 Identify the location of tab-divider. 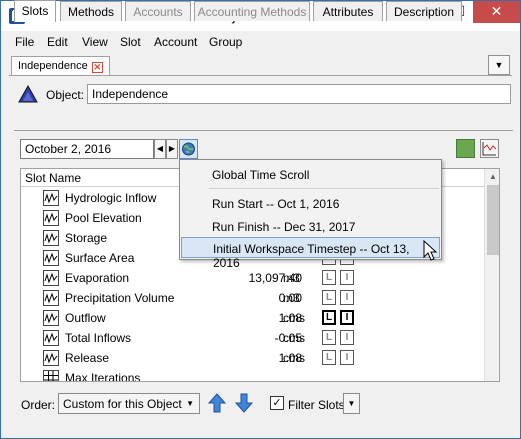
(260, 75).